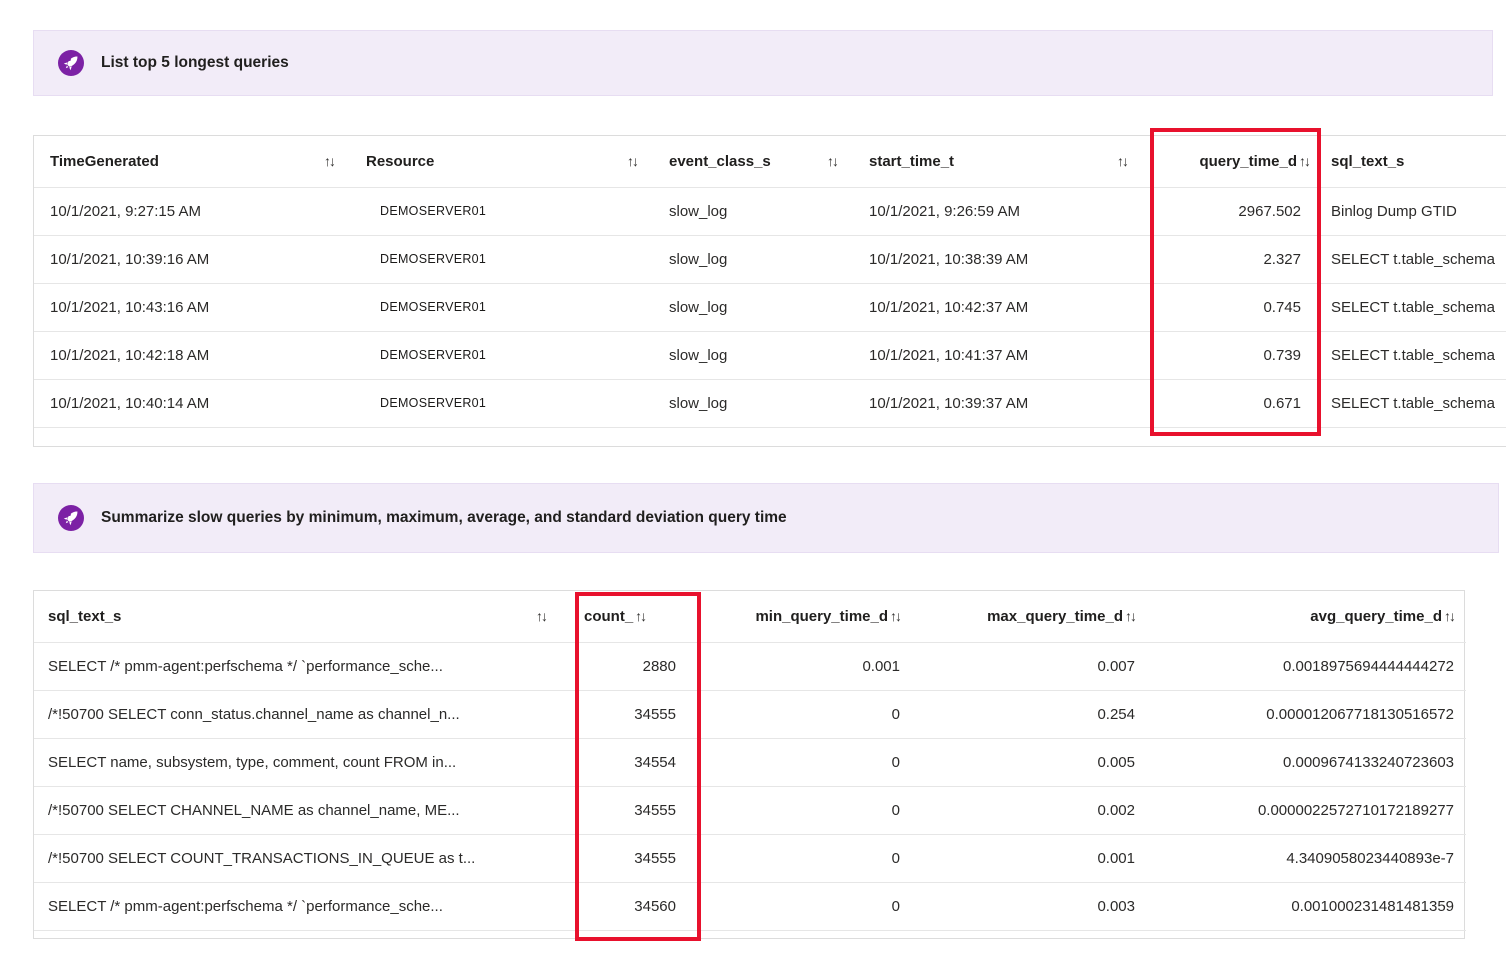 This screenshot has height=979, width=1506. What do you see at coordinates (998, 211) in the screenshot?
I see `cell-start-time: 10/1/2021, 9:26:59 AM` at bounding box center [998, 211].